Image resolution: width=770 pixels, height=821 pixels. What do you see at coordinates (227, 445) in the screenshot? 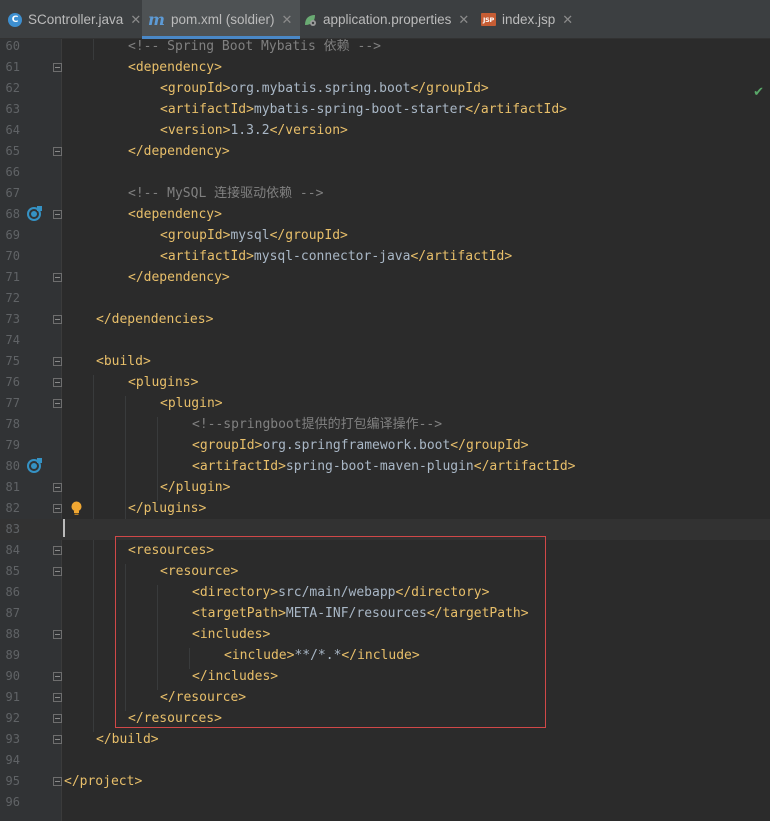
I see `xml-tag: <groupId>` at bounding box center [227, 445].